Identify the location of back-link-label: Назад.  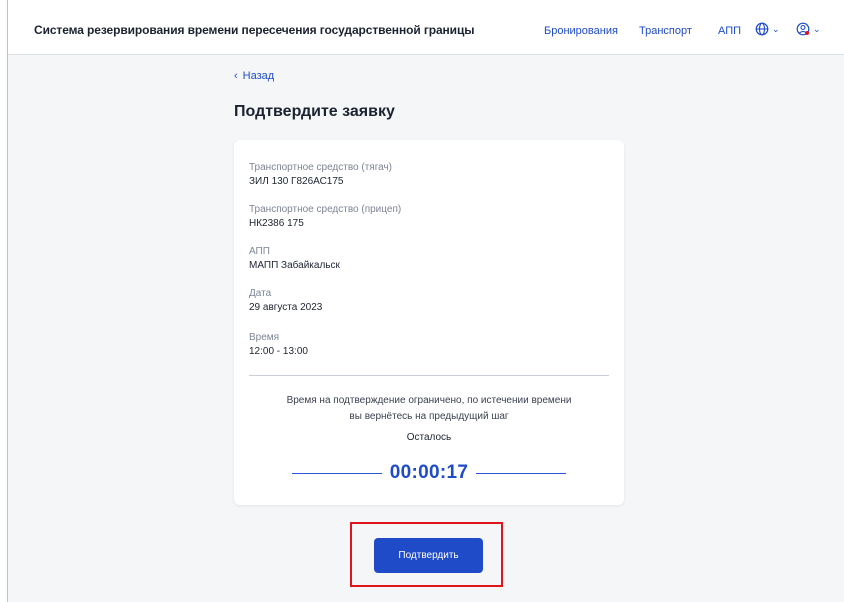
(258, 76).